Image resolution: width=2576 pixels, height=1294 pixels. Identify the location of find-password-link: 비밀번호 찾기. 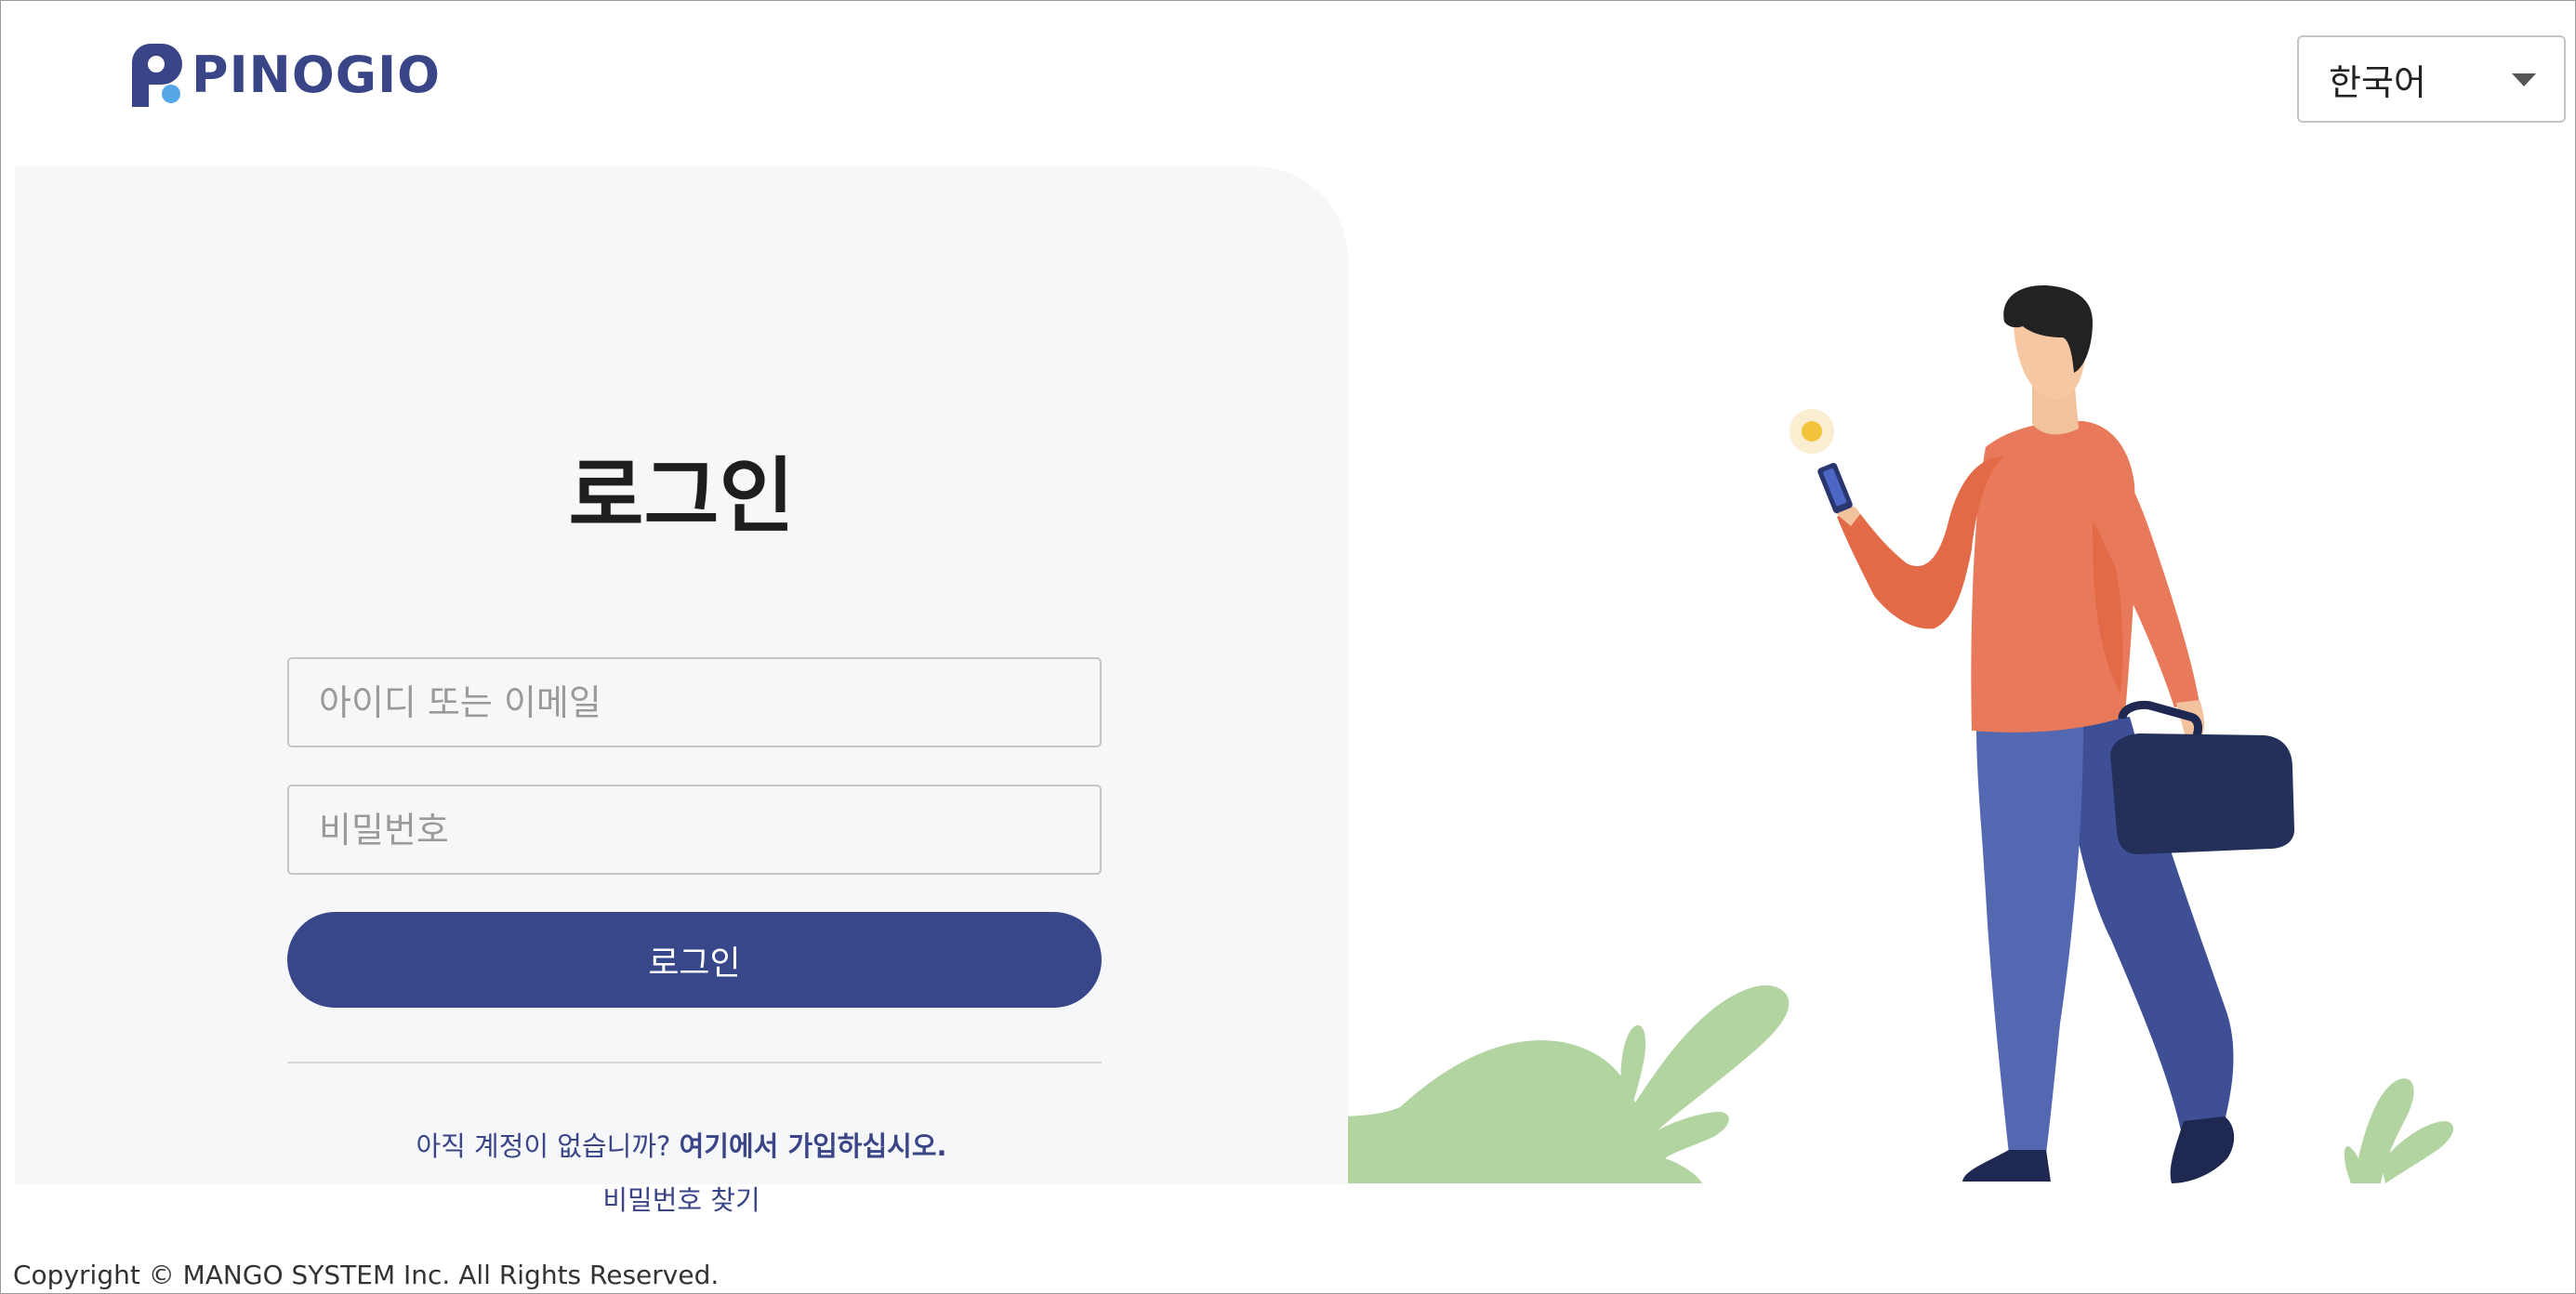
(681, 1200).